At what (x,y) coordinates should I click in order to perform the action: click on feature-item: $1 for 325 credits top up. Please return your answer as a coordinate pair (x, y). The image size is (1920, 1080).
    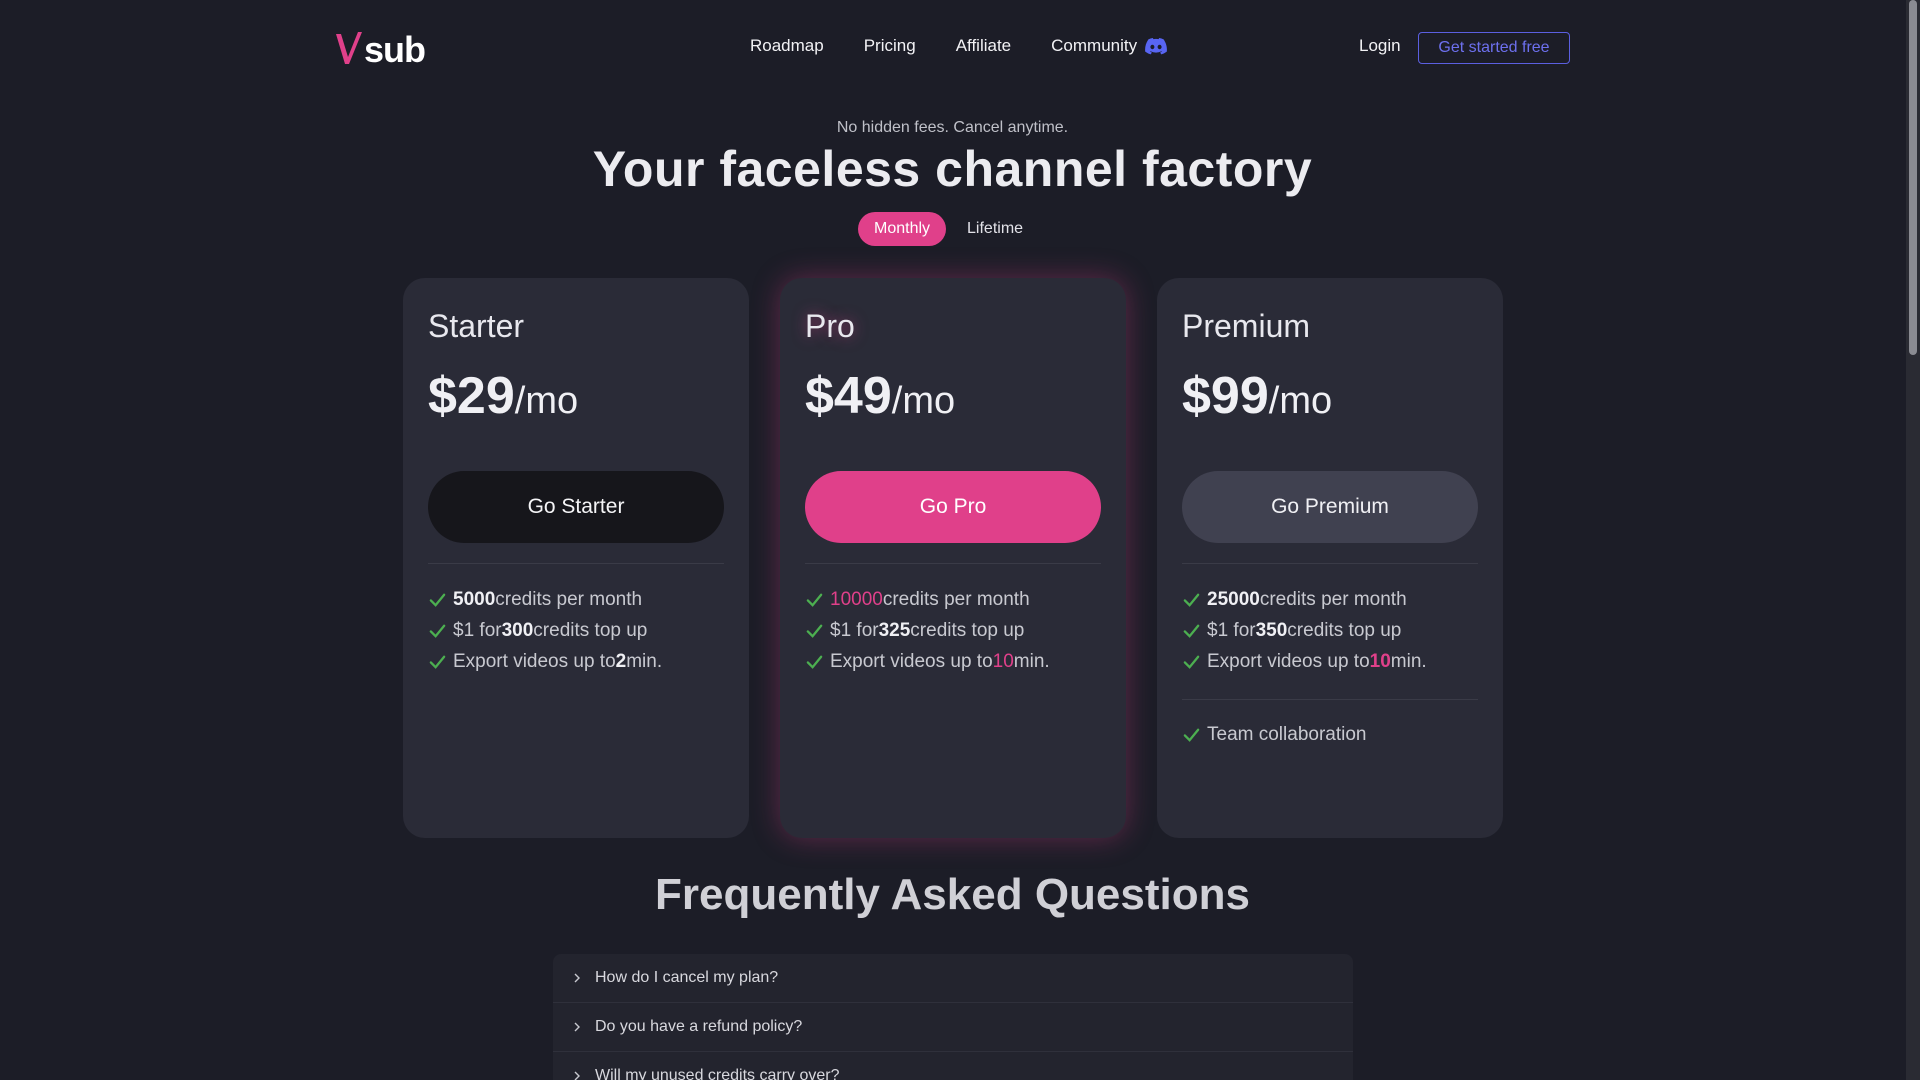
    Looking at the image, I should click on (927, 630).